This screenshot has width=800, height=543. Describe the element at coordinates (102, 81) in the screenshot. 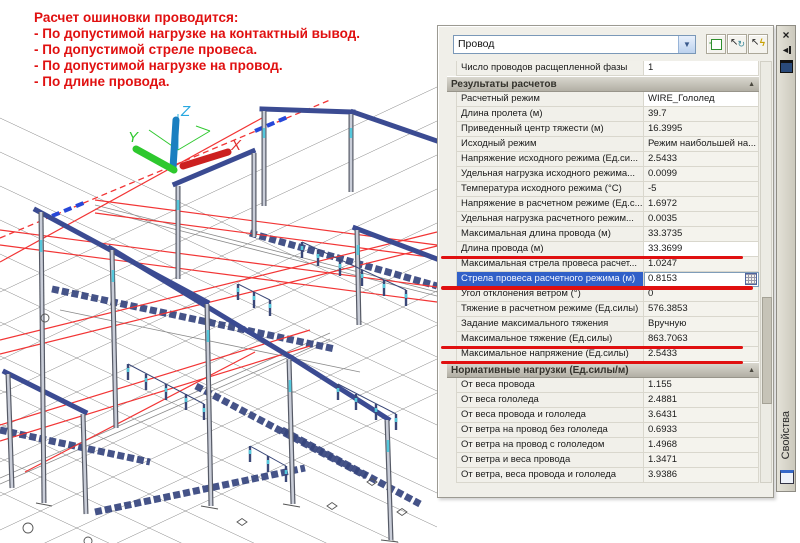

I see `annotation-line: - По длине провода.` at that location.